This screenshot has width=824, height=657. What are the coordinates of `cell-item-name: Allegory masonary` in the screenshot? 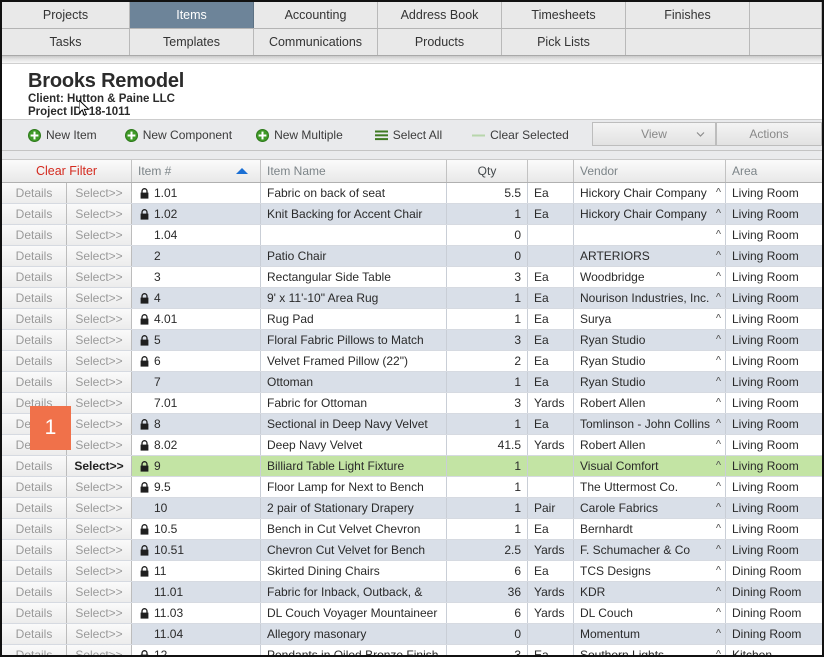 It's located at (354, 634).